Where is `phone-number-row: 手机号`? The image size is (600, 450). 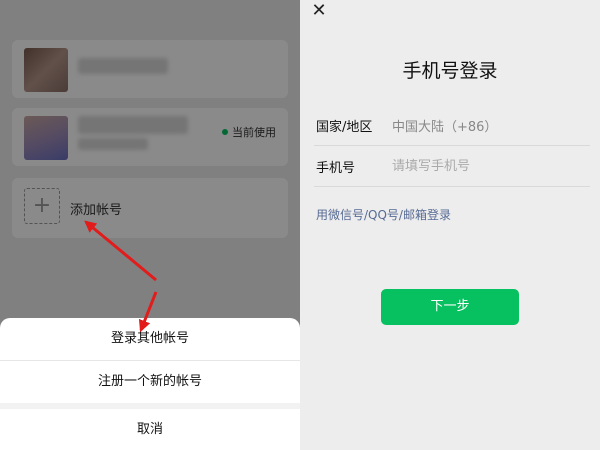 phone-number-row: 手机号 is located at coordinates (452, 167).